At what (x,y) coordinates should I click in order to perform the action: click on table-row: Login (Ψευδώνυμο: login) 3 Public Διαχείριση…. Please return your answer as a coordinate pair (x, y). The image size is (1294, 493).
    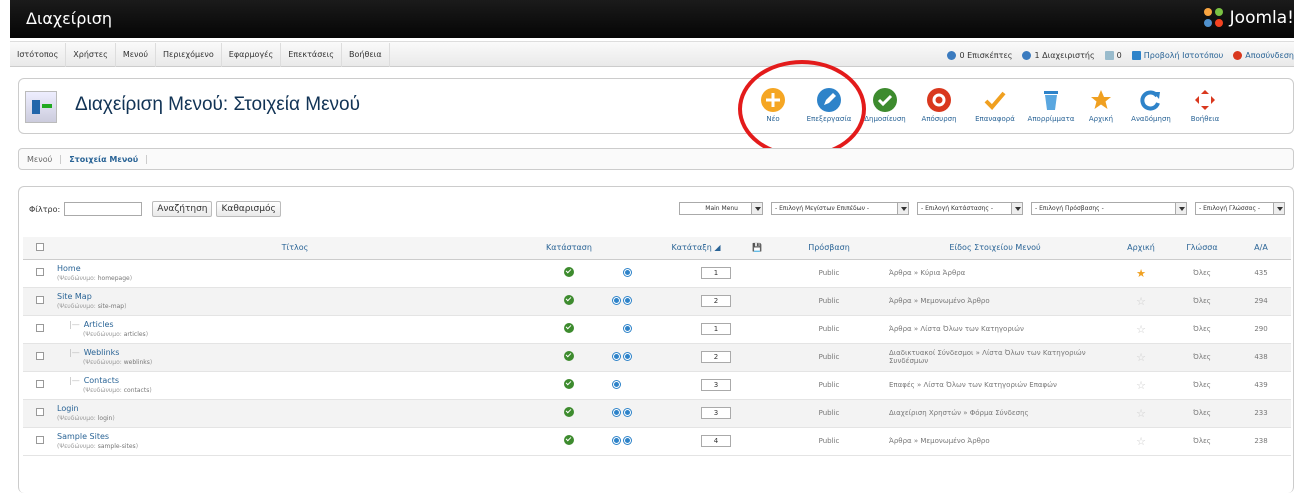
    Looking at the image, I should click on (657, 413).